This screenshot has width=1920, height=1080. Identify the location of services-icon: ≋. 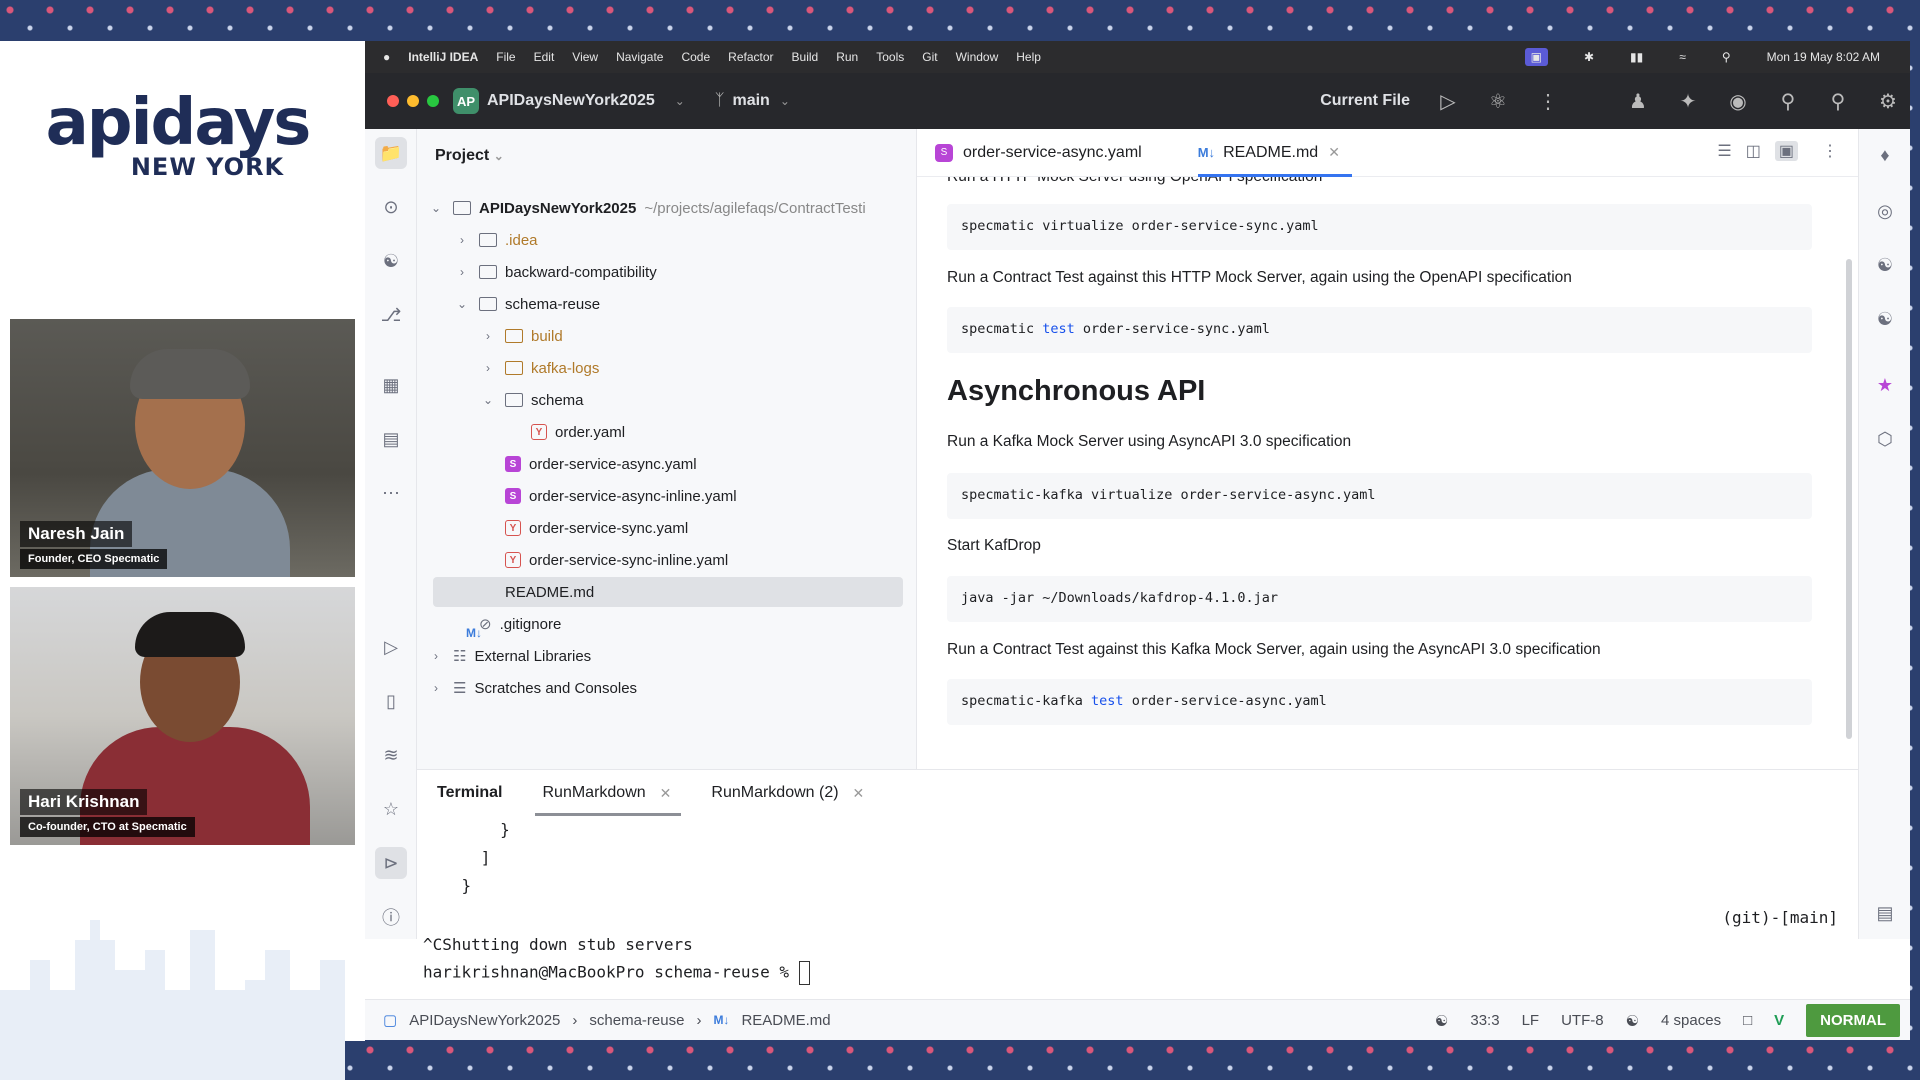
(391, 755).